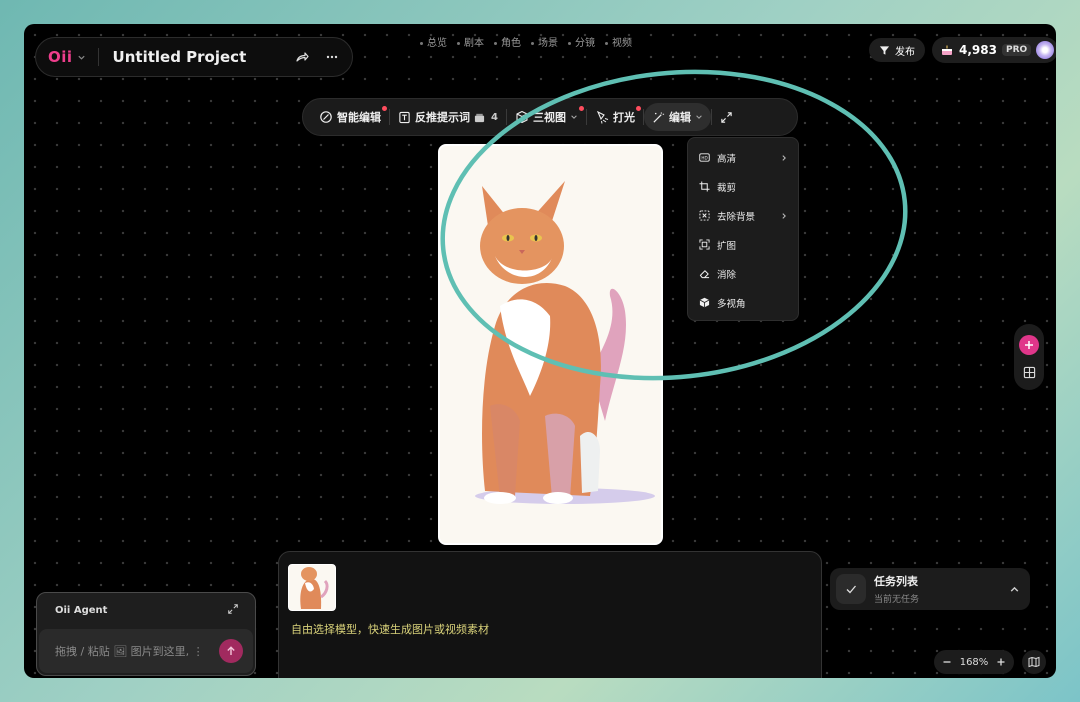 The image size is (1080, 702). Describe the element at coordinates (332, 57) in the screenshot. I see `more-icon` at that location.